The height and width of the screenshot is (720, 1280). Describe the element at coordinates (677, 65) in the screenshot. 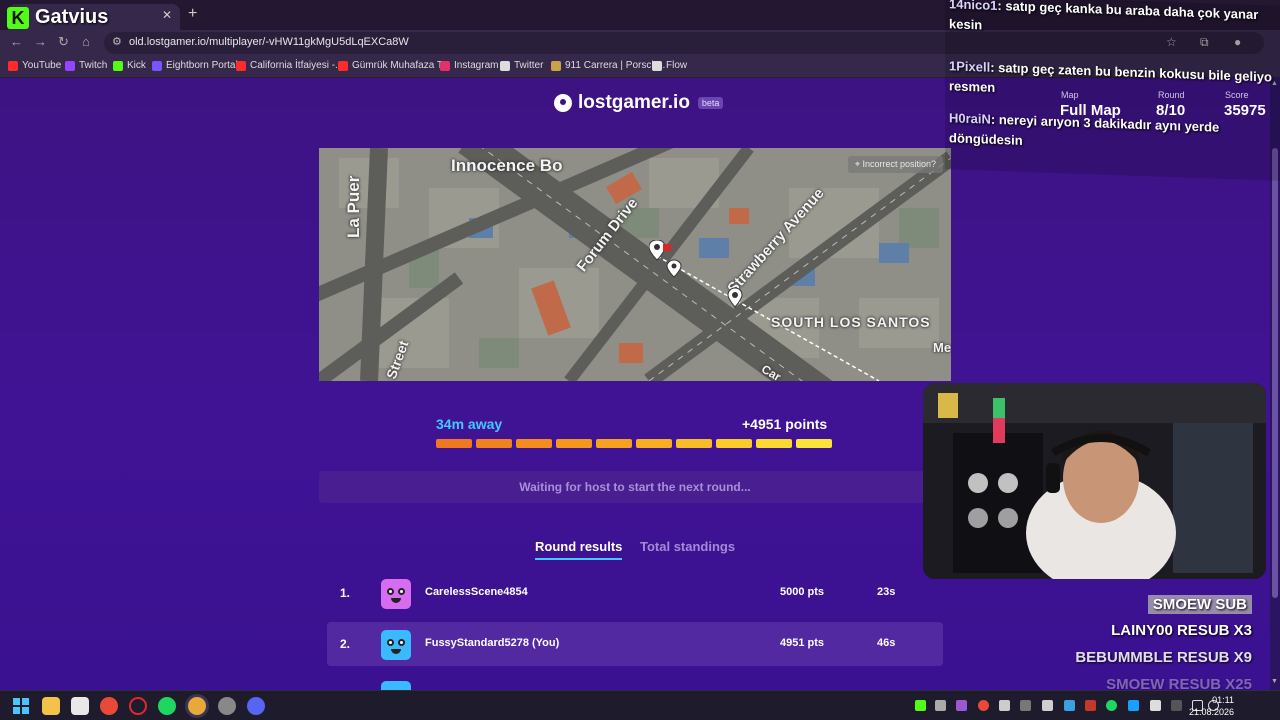

I see `bookmark-label: Flow` at that location.